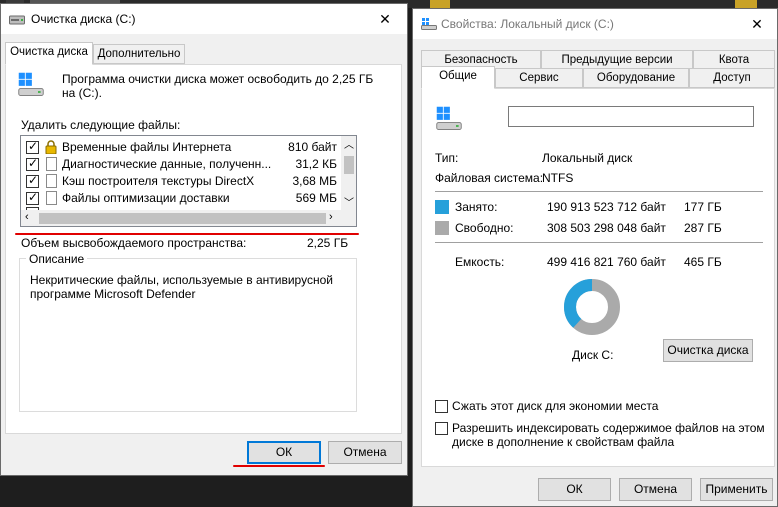  I want to click on drive-label: Диск С:, so click(593, 355).